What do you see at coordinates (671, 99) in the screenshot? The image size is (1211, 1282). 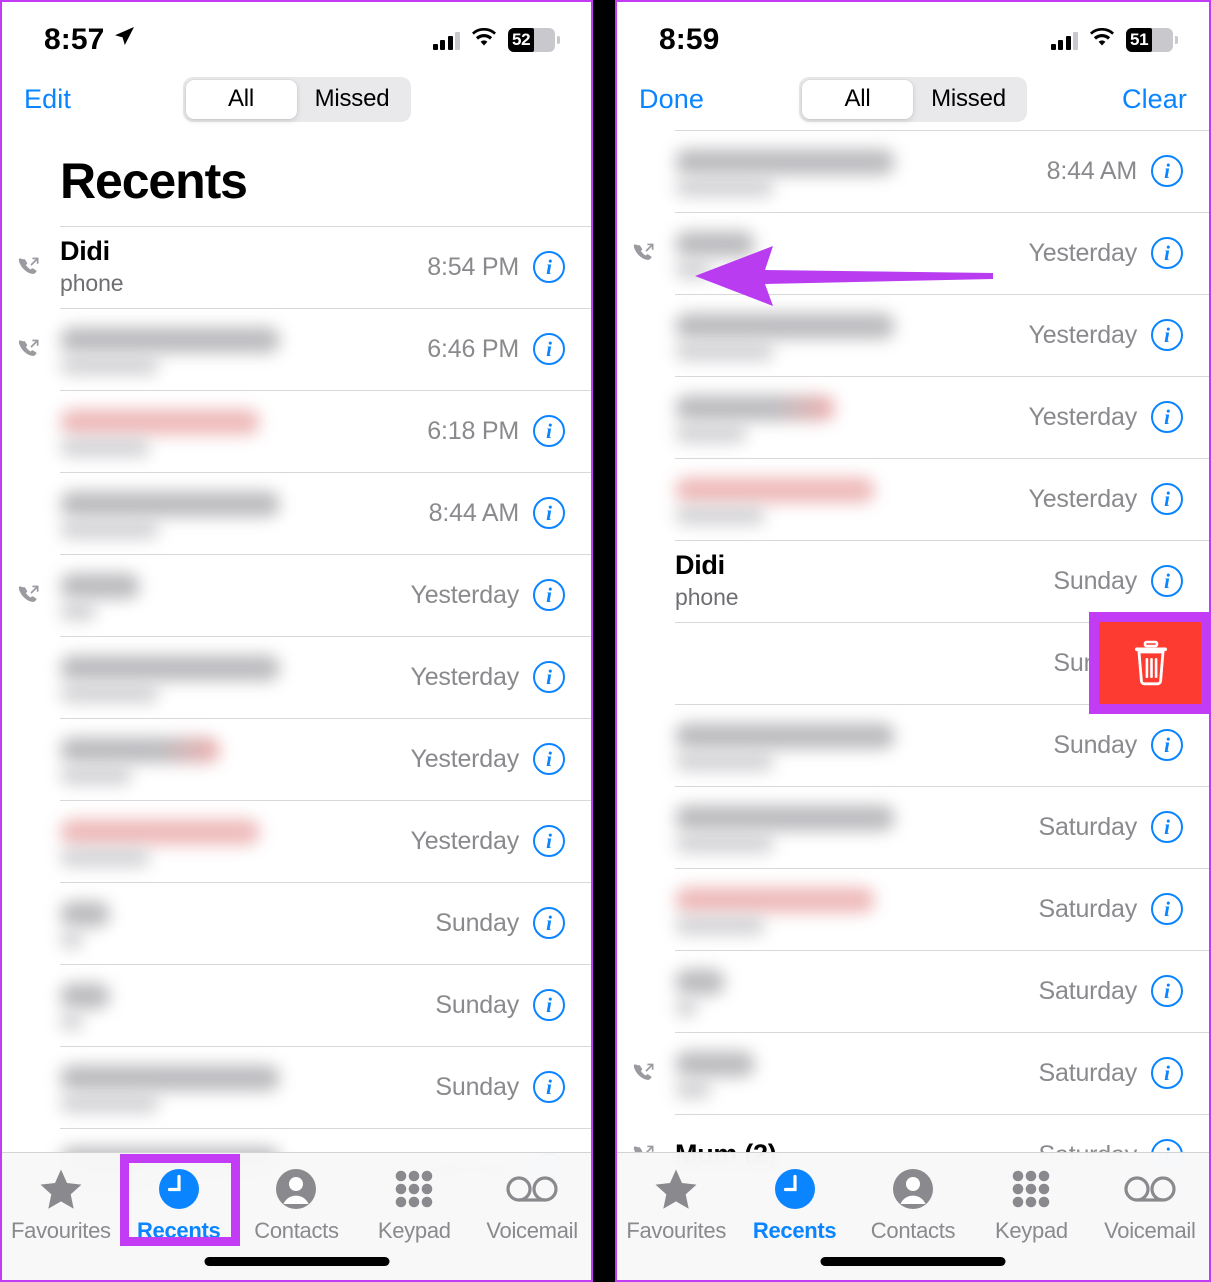 I see `done-button: Done` at bounding box center [671, 99].